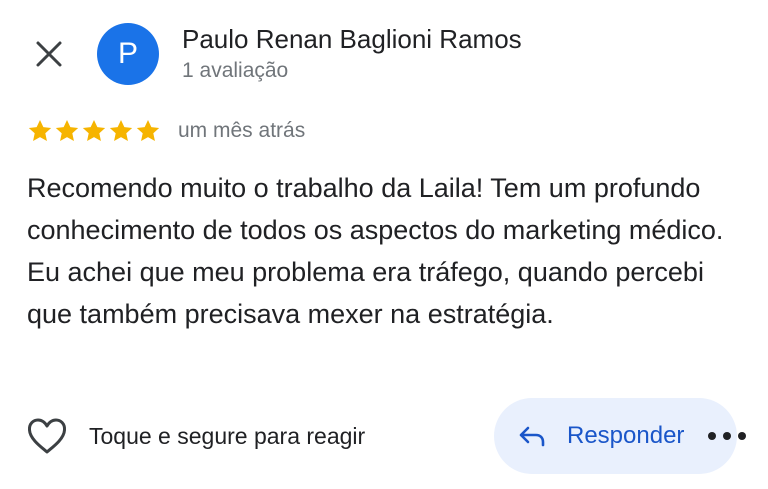 This screenshot has width=768, height=489. Describe the element at coordinates (227, 435) in the screenshot. I see `react-label: Toque e segure para reagir` at that location.